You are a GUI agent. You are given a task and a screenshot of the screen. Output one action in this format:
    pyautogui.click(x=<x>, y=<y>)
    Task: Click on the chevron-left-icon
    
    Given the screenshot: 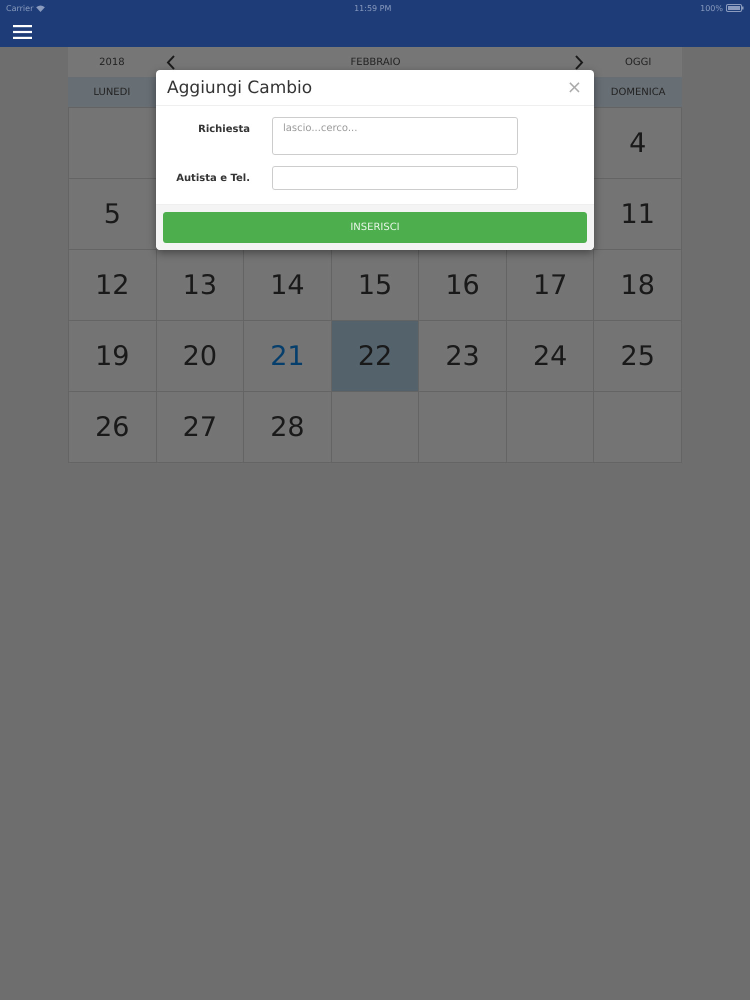 What is the action you would take?
    pyautogui.click(x=171, y=62)
    